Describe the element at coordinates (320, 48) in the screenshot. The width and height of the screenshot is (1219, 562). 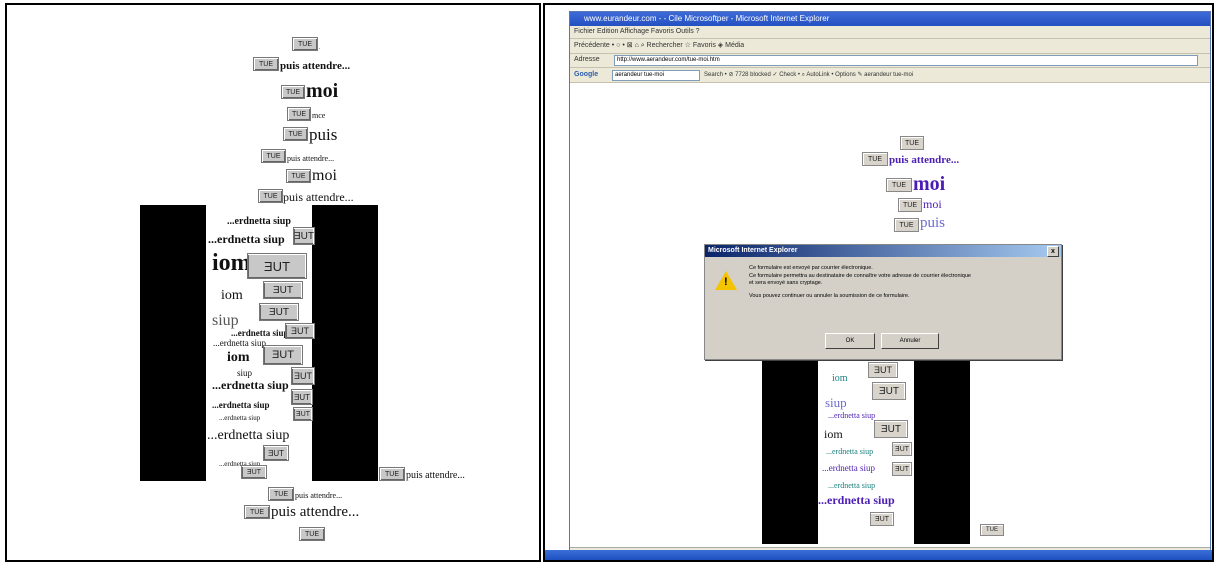
I see `phrase-text: .` at that location.